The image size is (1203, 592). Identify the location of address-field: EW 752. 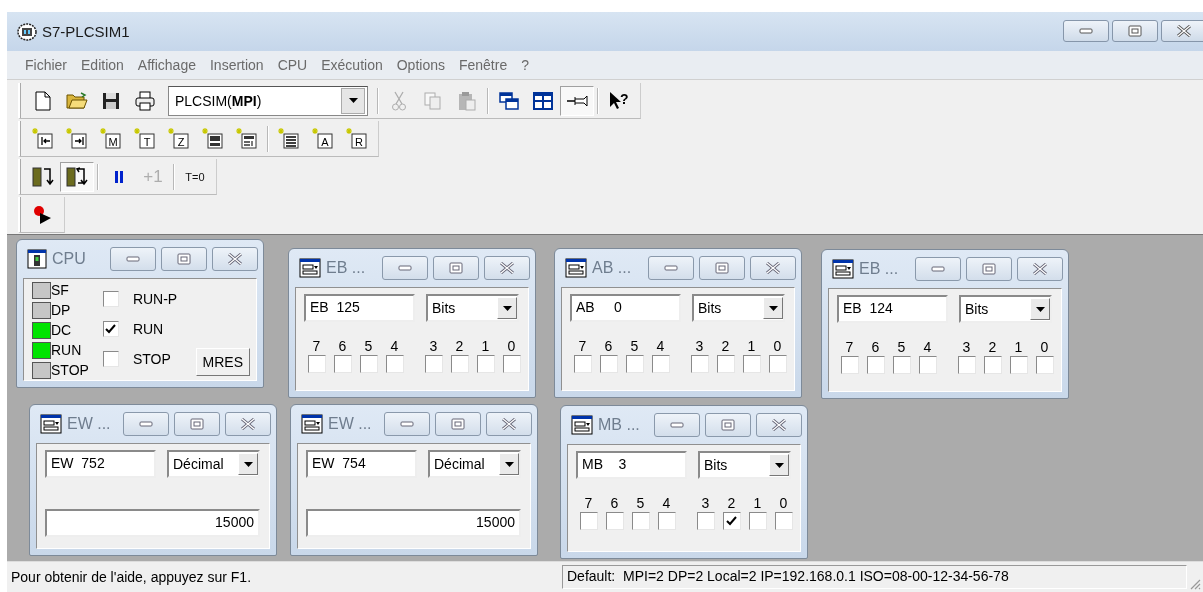
(100, 464).